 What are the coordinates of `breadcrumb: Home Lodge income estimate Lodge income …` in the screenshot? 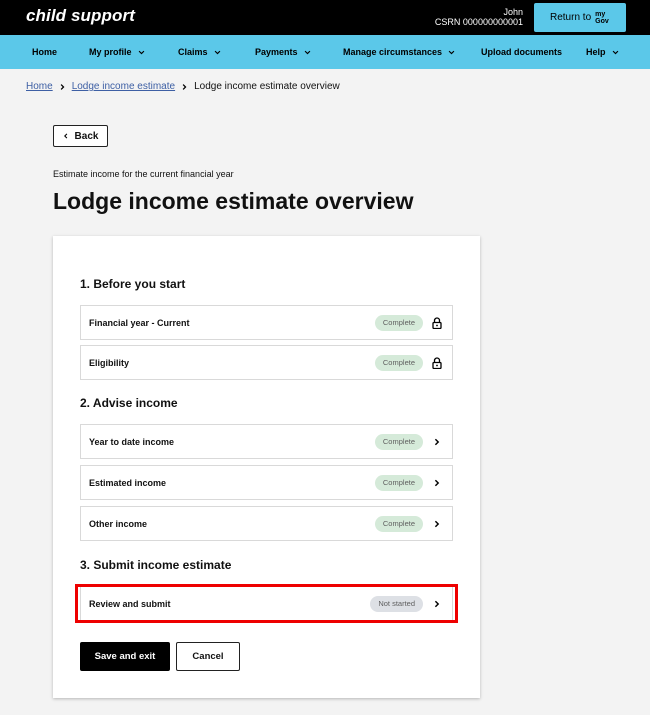 It's located at (183, 86).